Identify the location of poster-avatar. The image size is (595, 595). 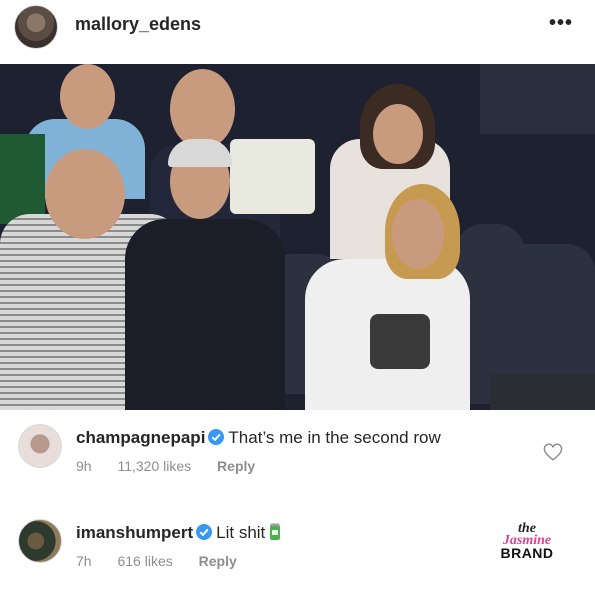
(36, 27).